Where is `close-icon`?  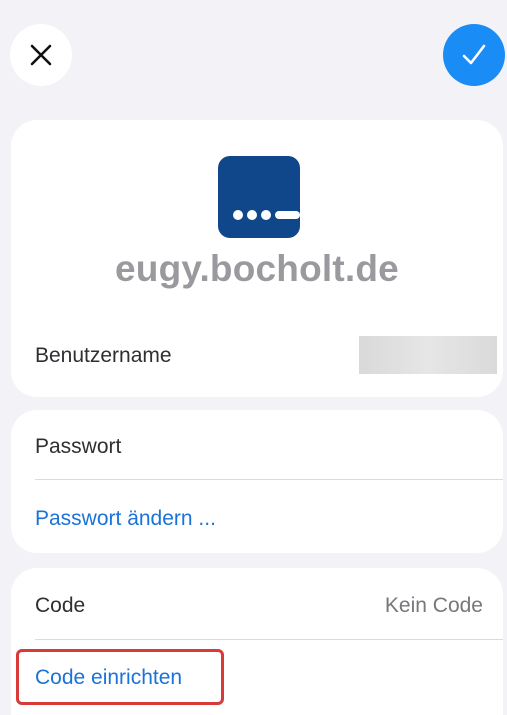
close-icon is located at coordinates (41, 55).